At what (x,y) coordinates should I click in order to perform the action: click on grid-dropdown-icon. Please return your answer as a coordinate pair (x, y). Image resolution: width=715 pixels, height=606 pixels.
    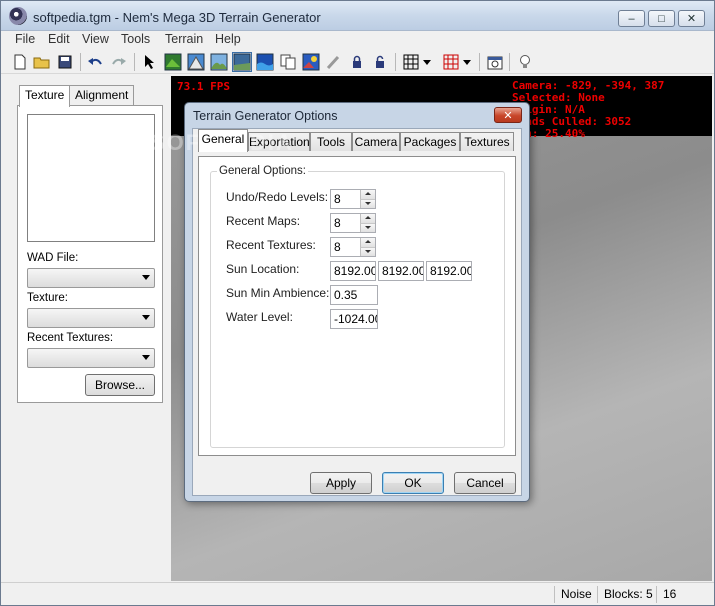
    Looking at the image, I should click on (427, 62).